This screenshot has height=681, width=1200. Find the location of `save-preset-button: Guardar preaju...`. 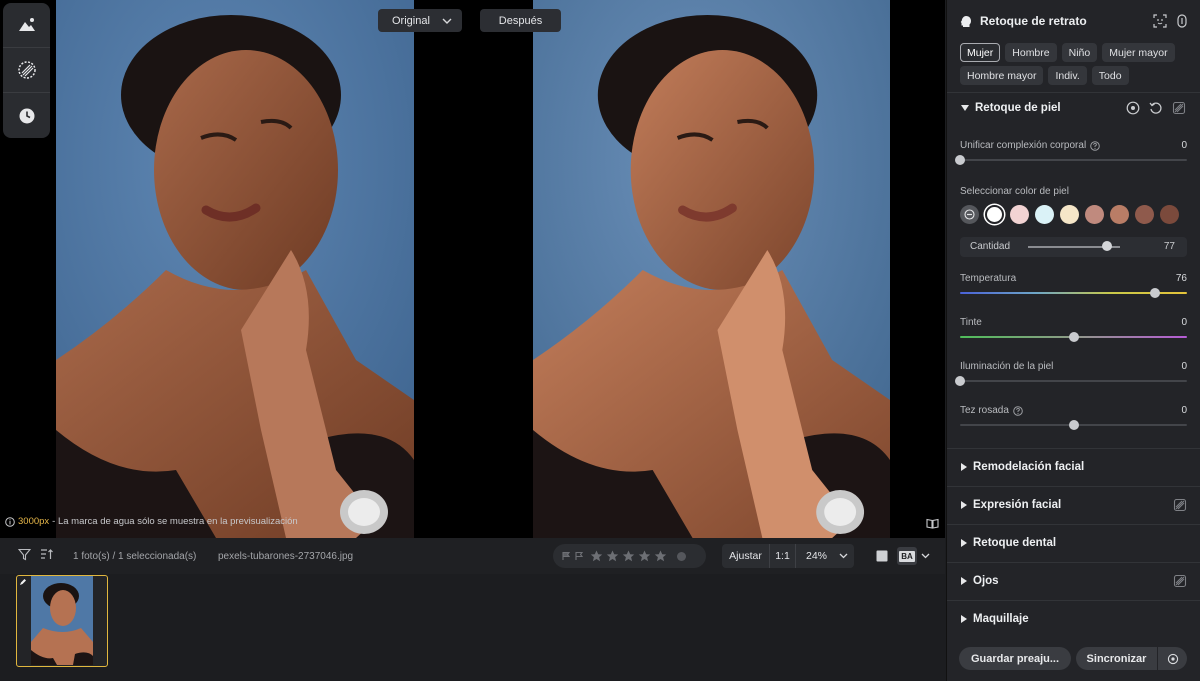

save-preset-button: Guardar preaju... is located at coordinates (1015, 658).